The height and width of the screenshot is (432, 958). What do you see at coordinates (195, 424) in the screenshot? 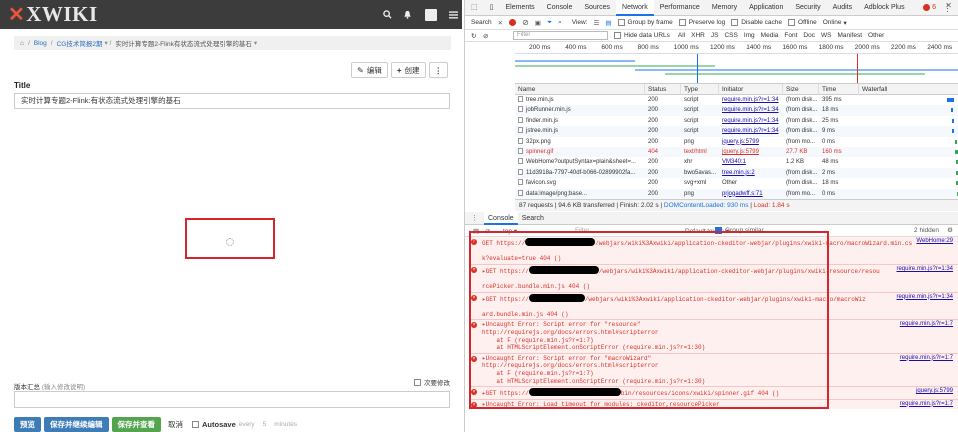
I see `autosave-checkbox` at bounding box center [195, 424].